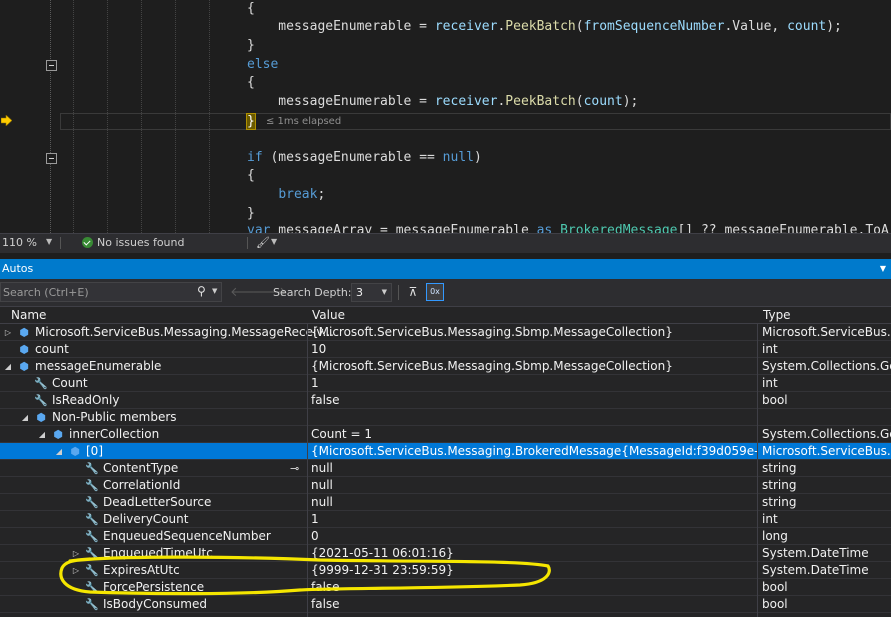  Describe the element at coordinates (201, 291) in the screenshot. I see `search-icon: ⚲` at that location.